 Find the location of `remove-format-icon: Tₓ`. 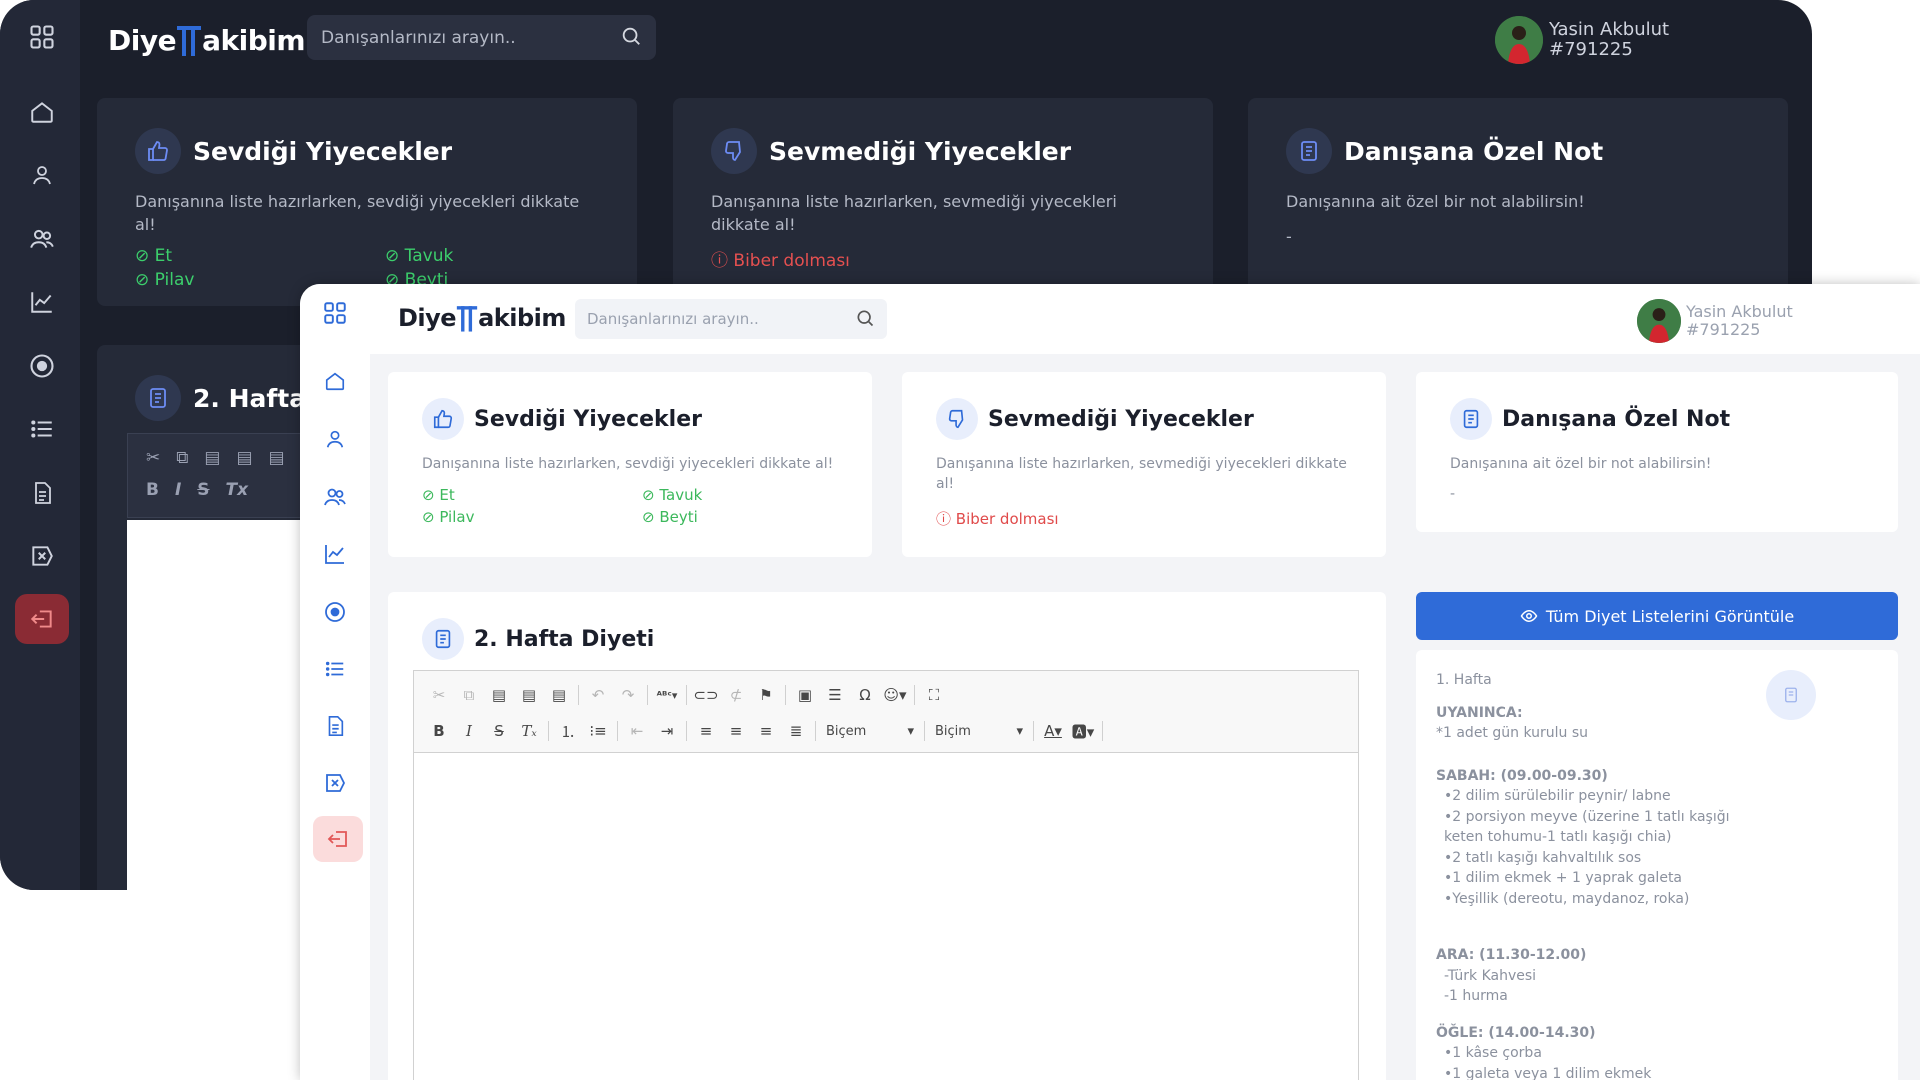

remove-format-icon: Tₓ is located at coordinates (529, 731).